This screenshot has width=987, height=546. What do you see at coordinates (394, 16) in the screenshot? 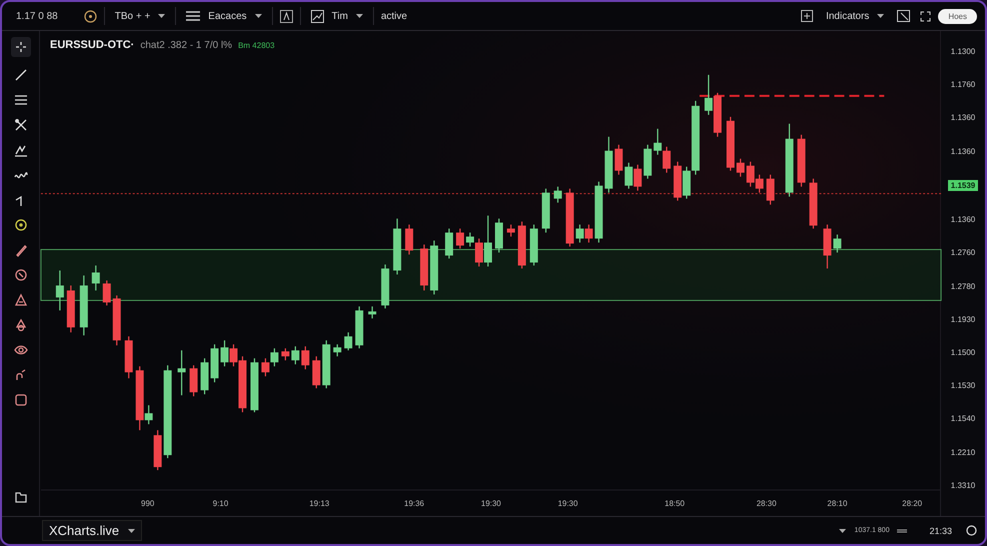
I see `status-text: active` at bounding box center [394, 16].